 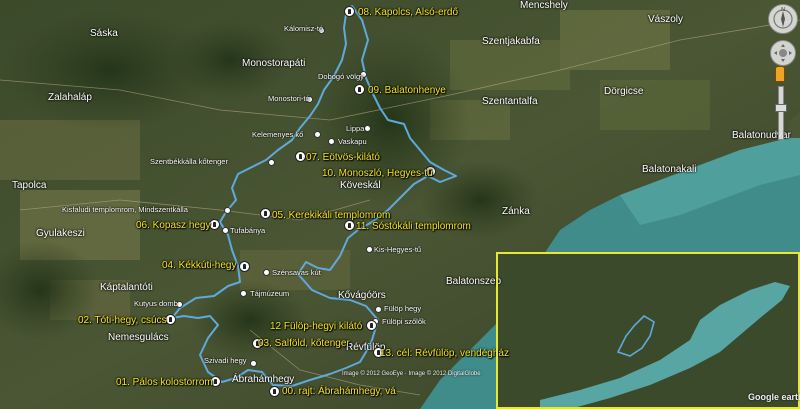 I want to click on poi-kisfaludi-templomrom: Kisfaludi templomrom, Mindszentkálla, so click(x=125, y=209).